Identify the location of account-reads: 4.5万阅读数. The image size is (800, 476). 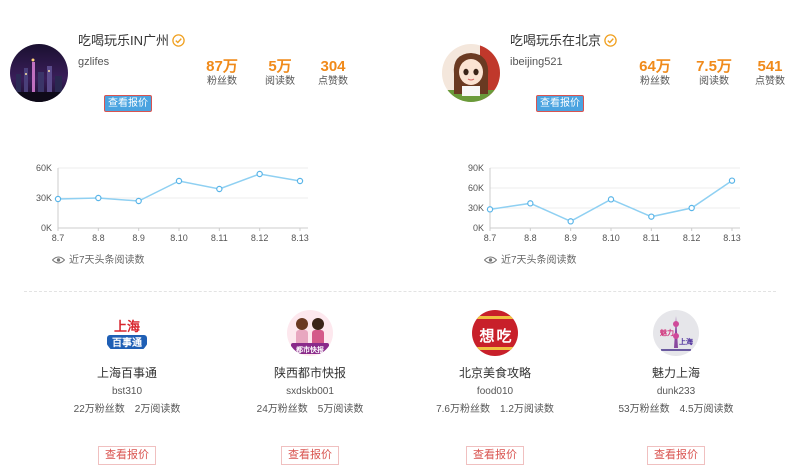
(706, 409).